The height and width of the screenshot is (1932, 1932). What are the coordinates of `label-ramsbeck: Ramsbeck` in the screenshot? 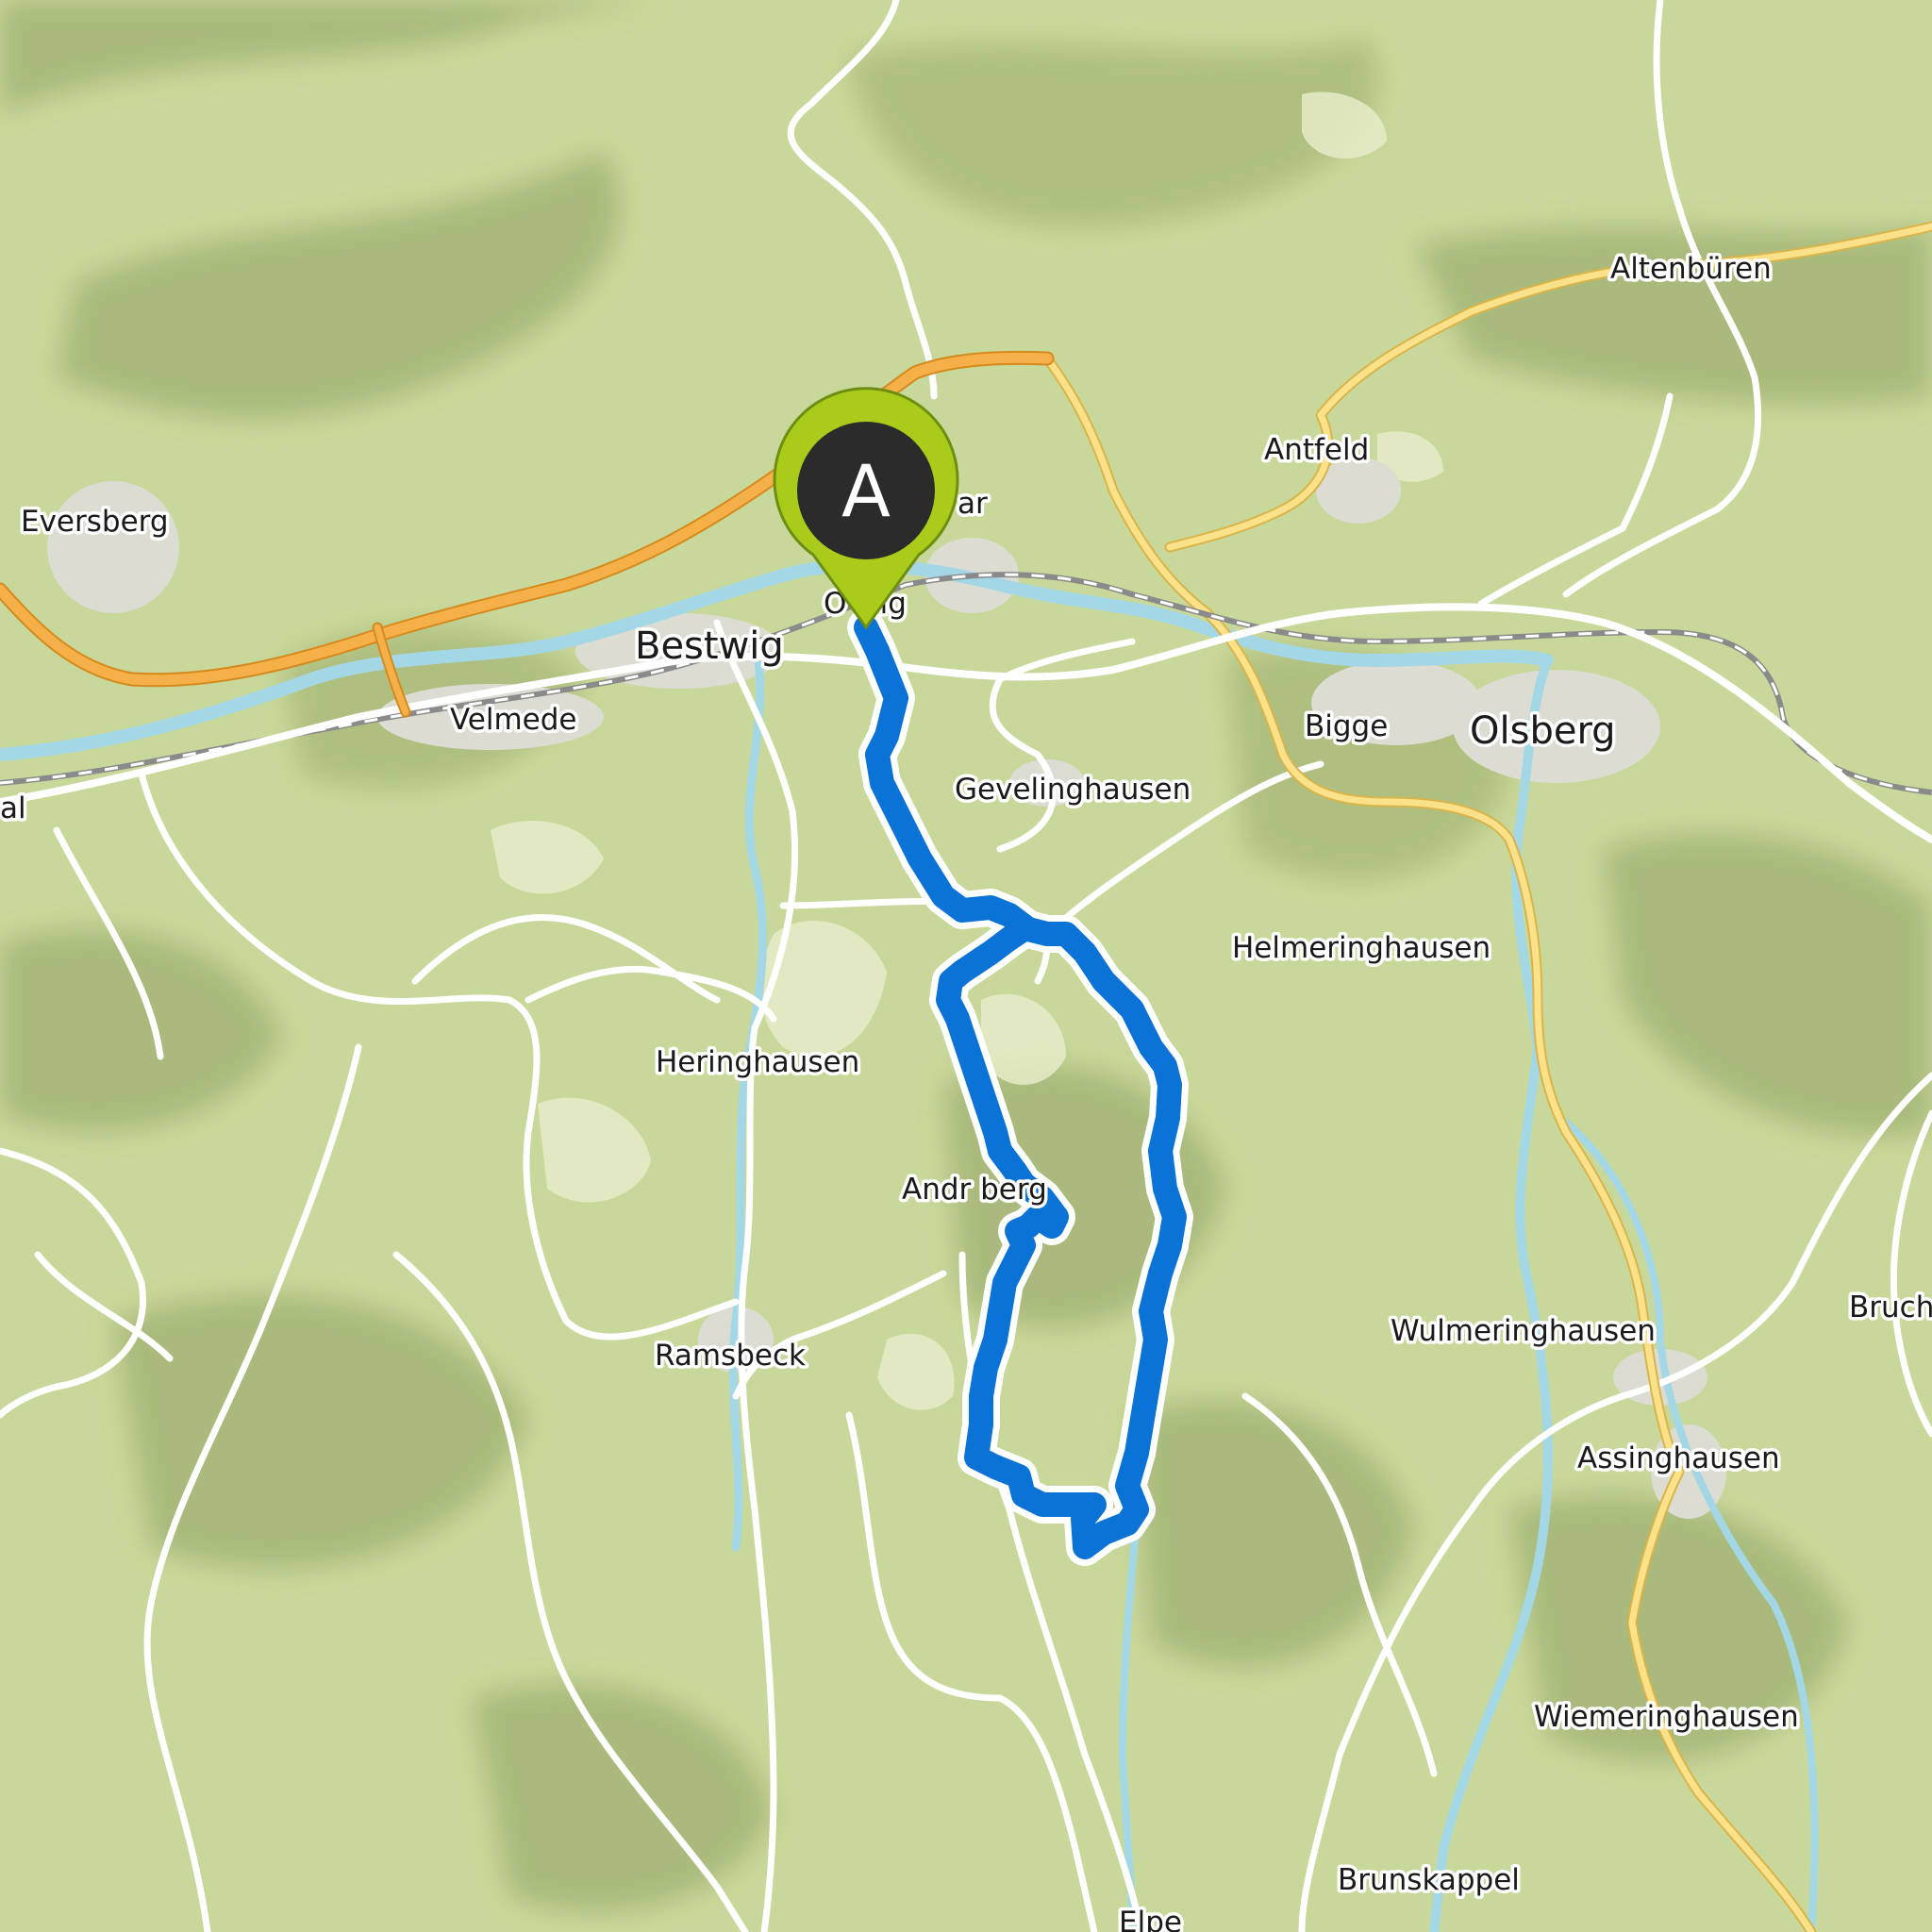 It's located at (730, 1356).